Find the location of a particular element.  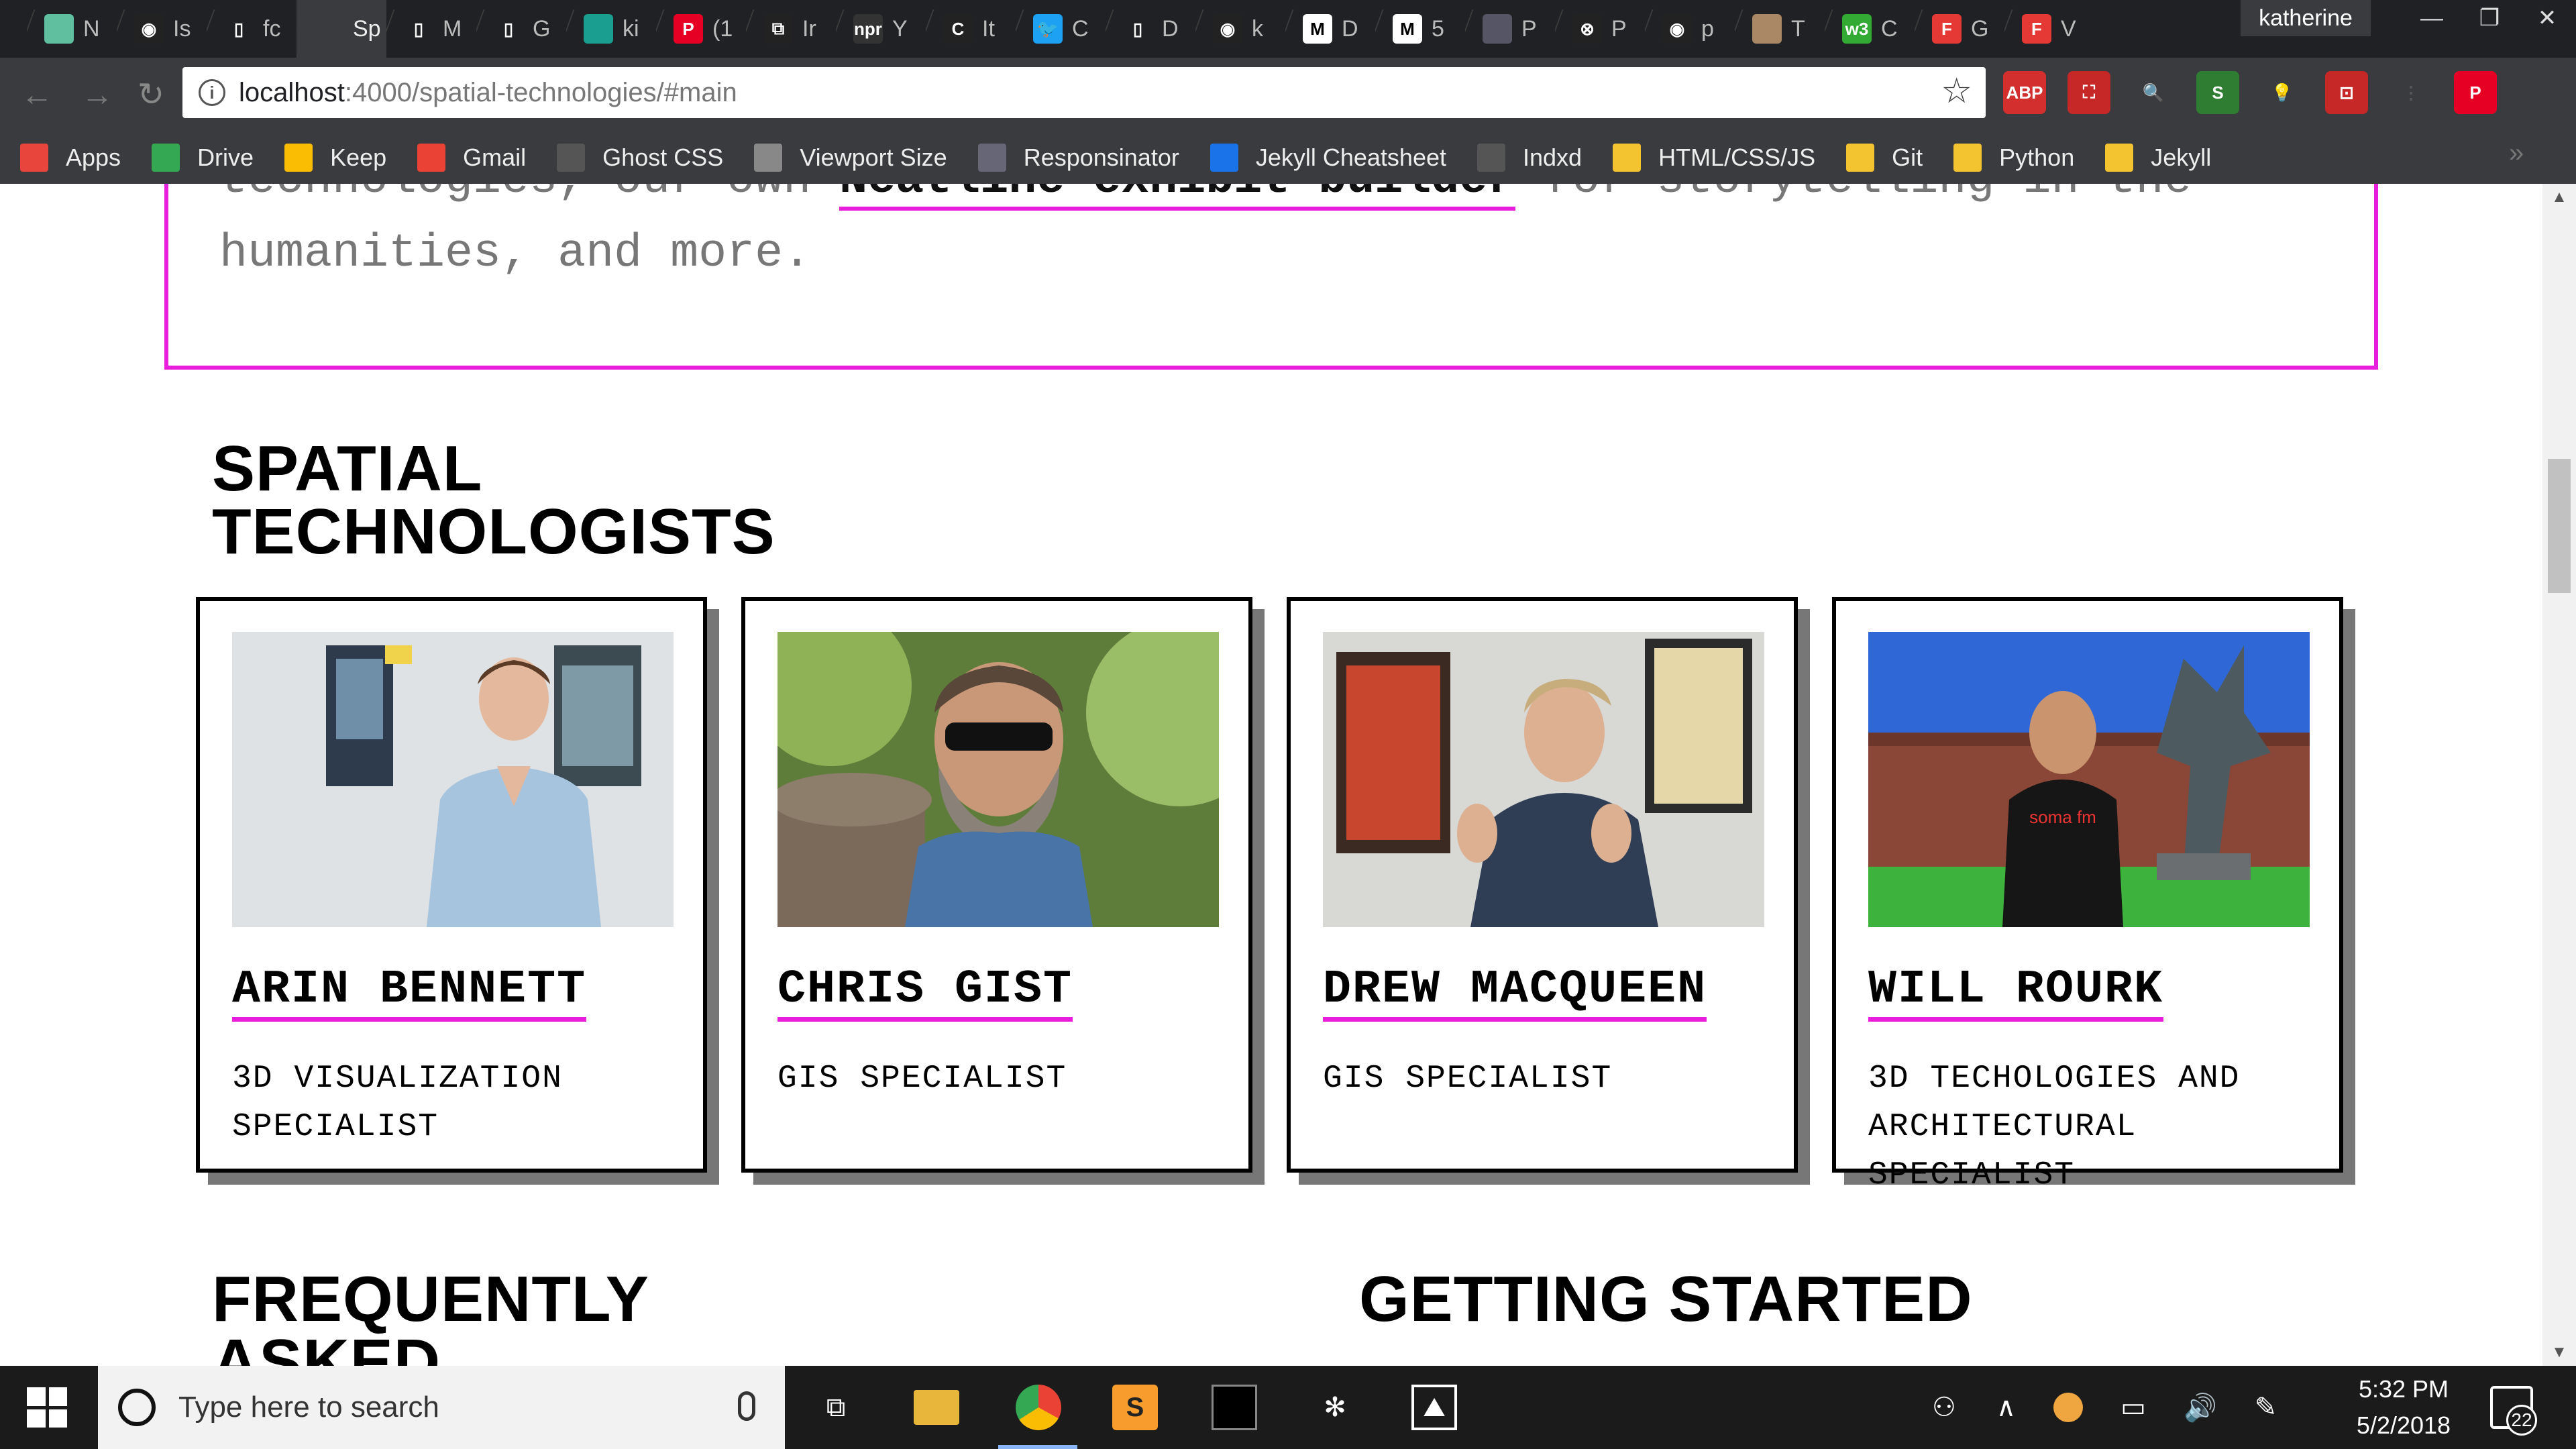

browser-tab: ◉ k is located at coordinates (1240, 29).